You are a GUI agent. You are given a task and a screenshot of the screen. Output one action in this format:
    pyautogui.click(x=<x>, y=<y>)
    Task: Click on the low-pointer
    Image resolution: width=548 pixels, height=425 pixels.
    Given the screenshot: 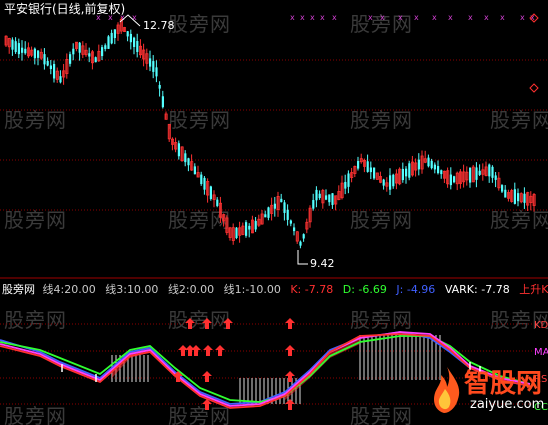 What is the action you would take?
    pyautogui.click(x=302, y=257)
    